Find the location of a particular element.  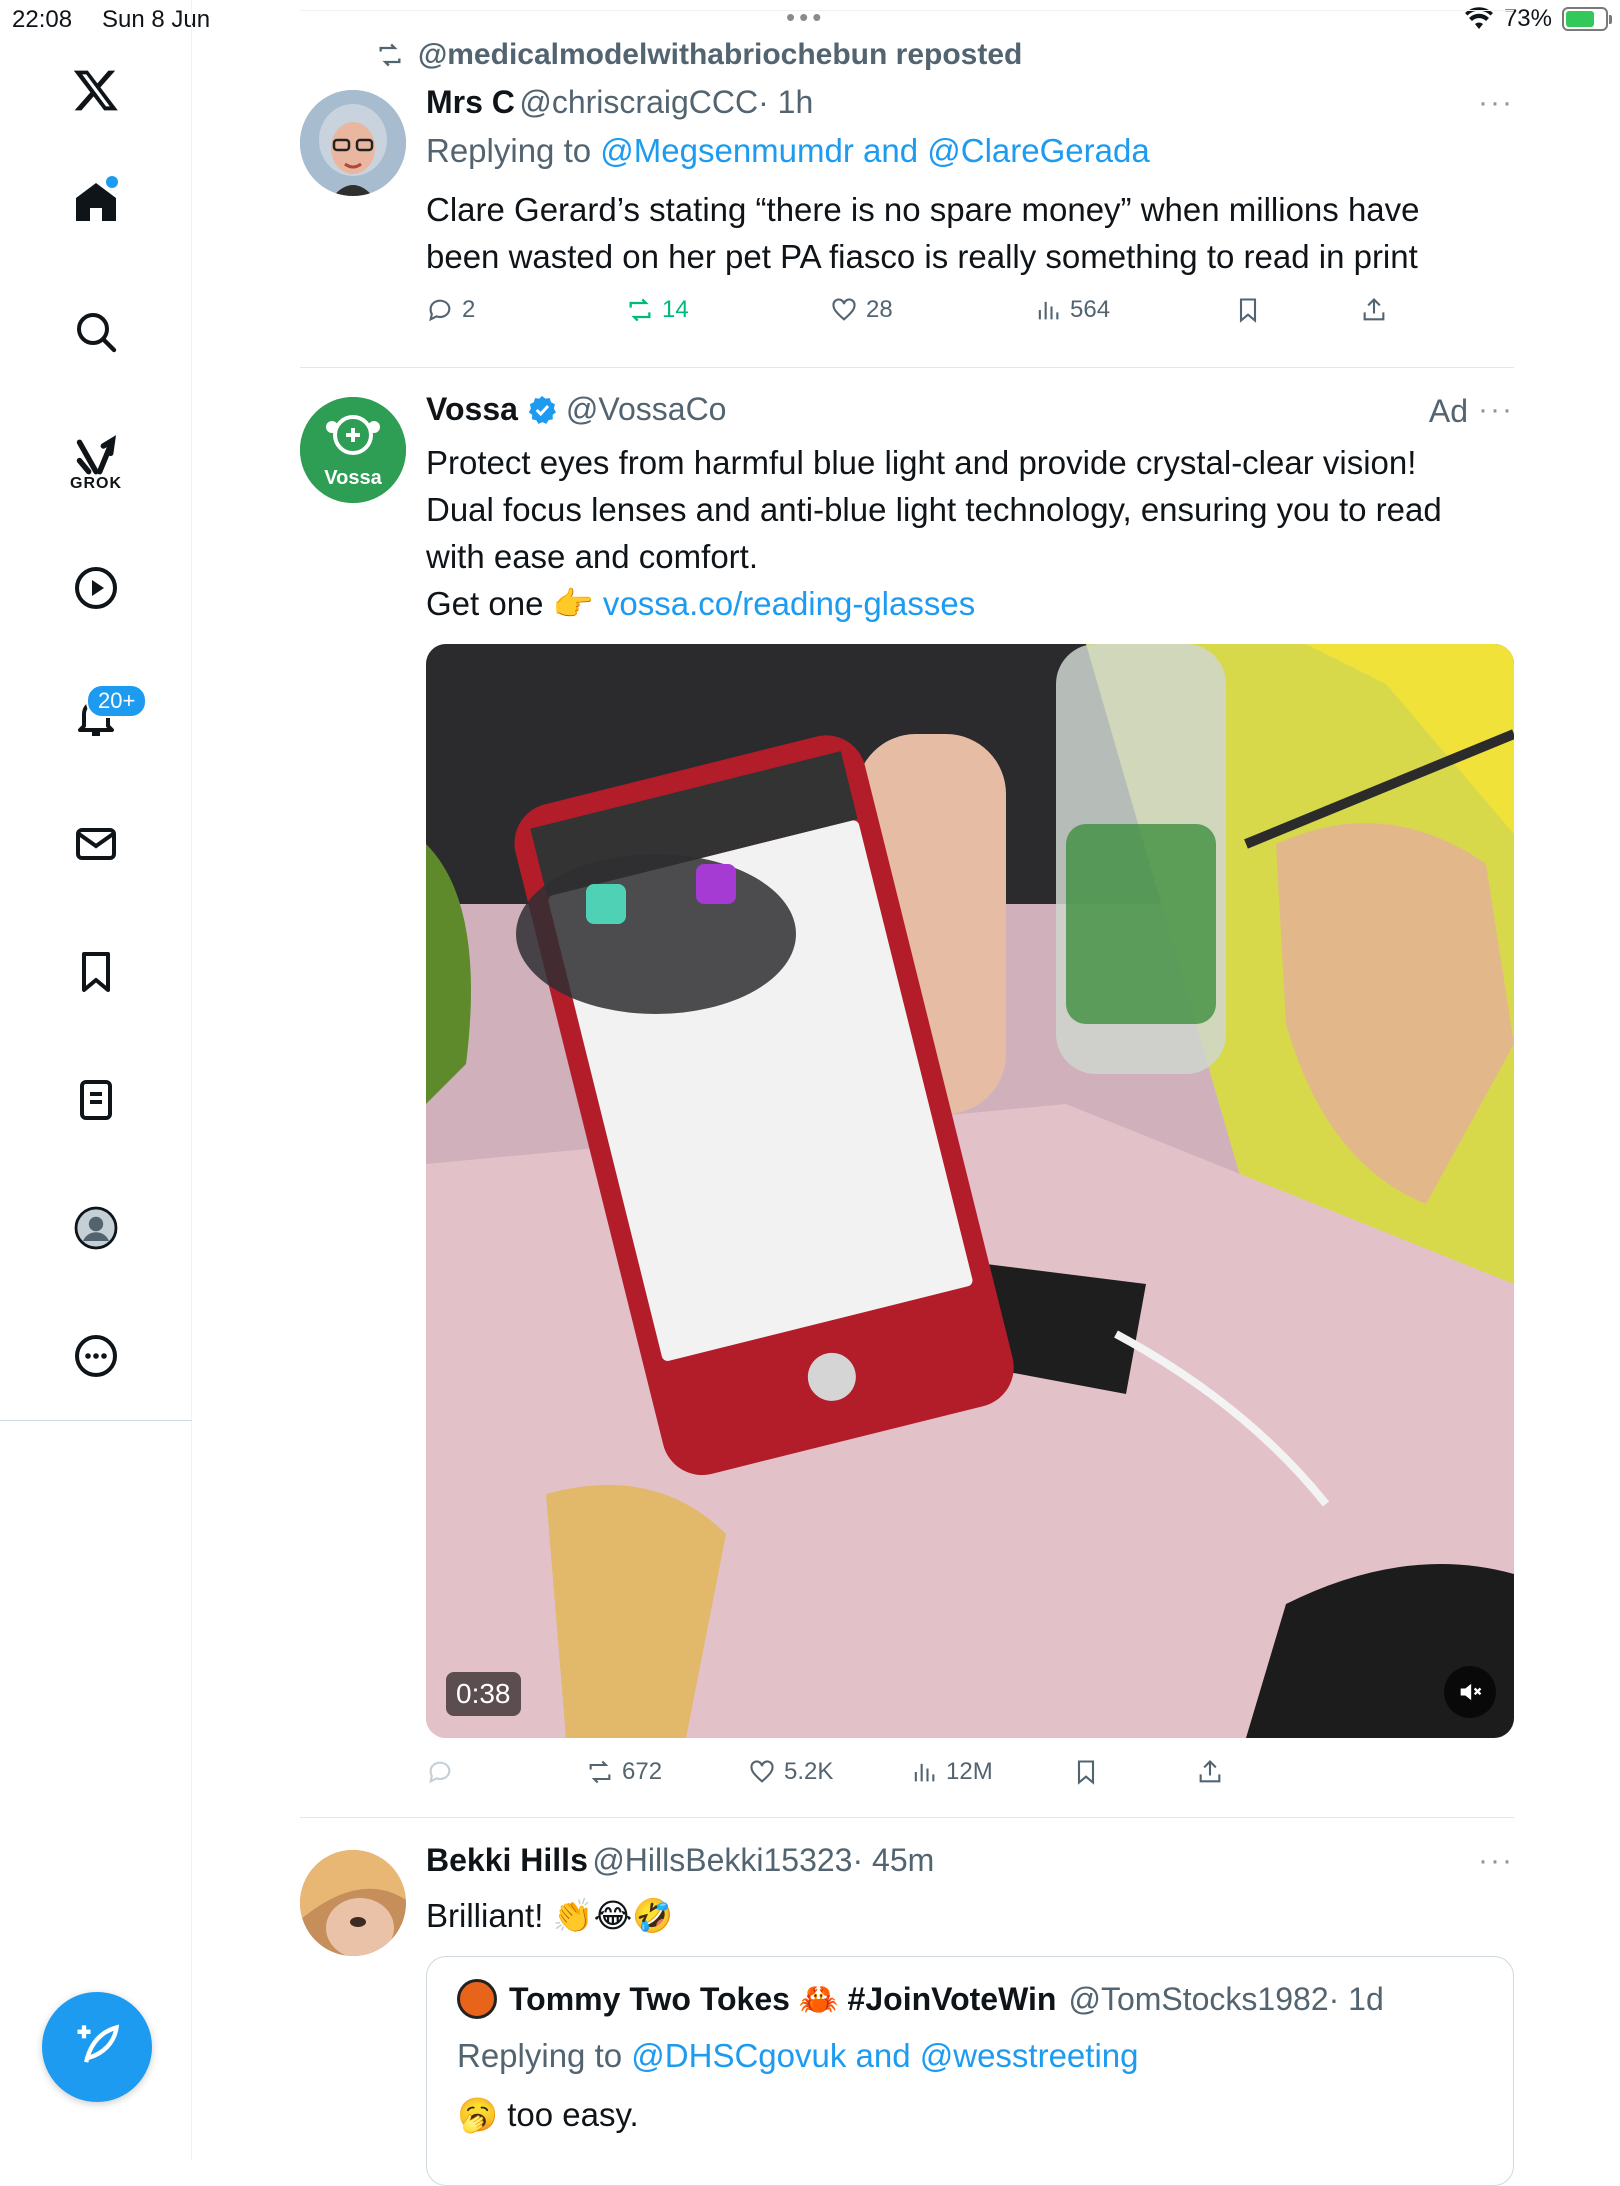

bookmark-icon is located at coordinates (96, 972).